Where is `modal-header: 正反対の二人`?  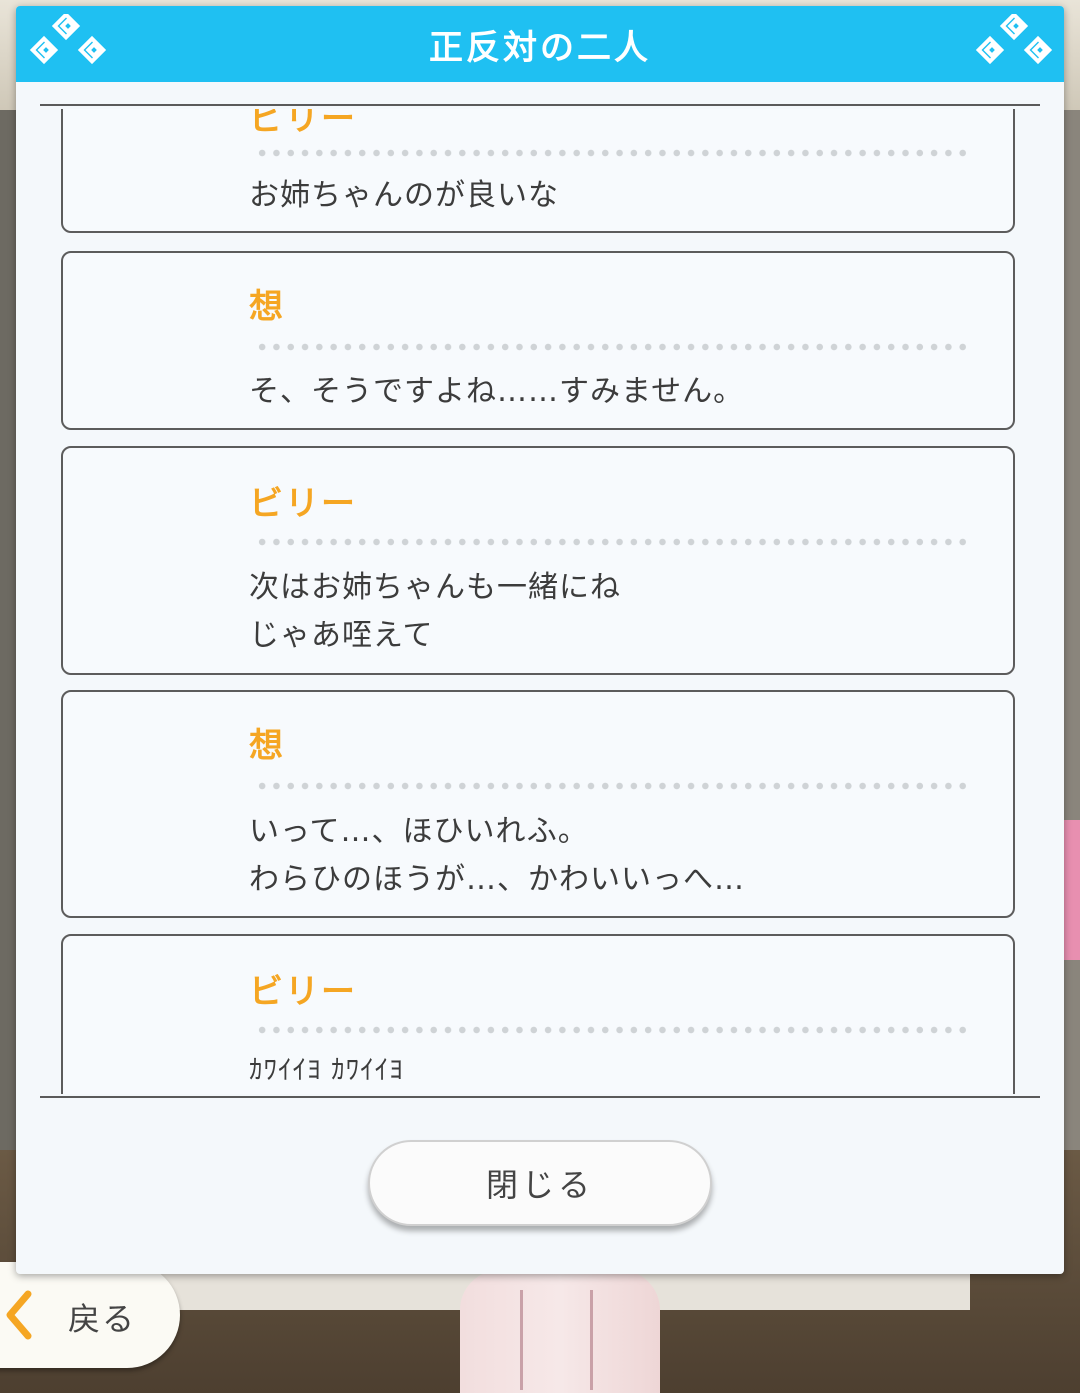 modal-header: 正反対の二人 is located at coordinates (540, 44).